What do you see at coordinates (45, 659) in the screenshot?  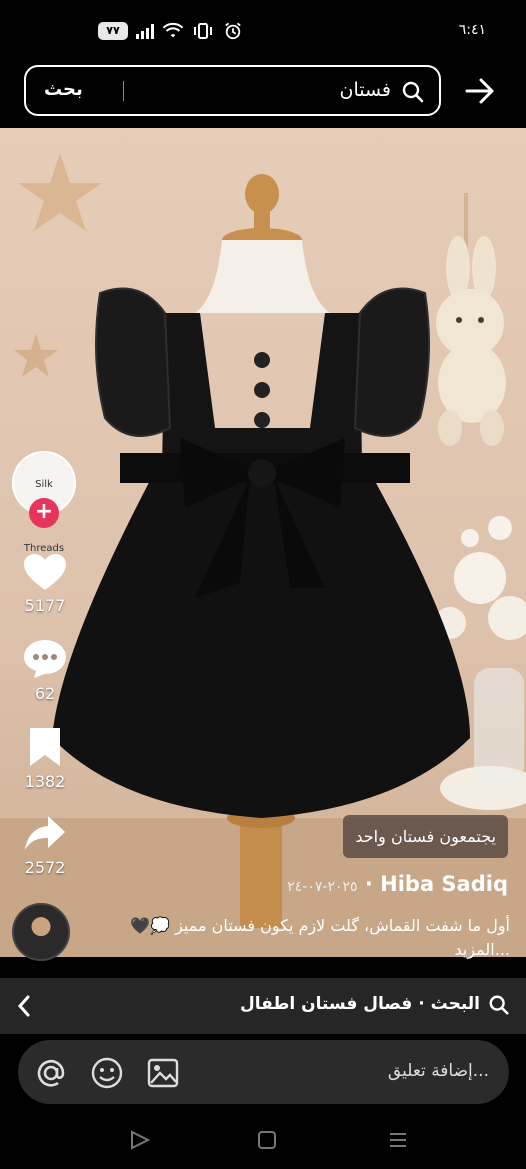 I see `comment-bubble-icon` at bounding box center [45, 659].